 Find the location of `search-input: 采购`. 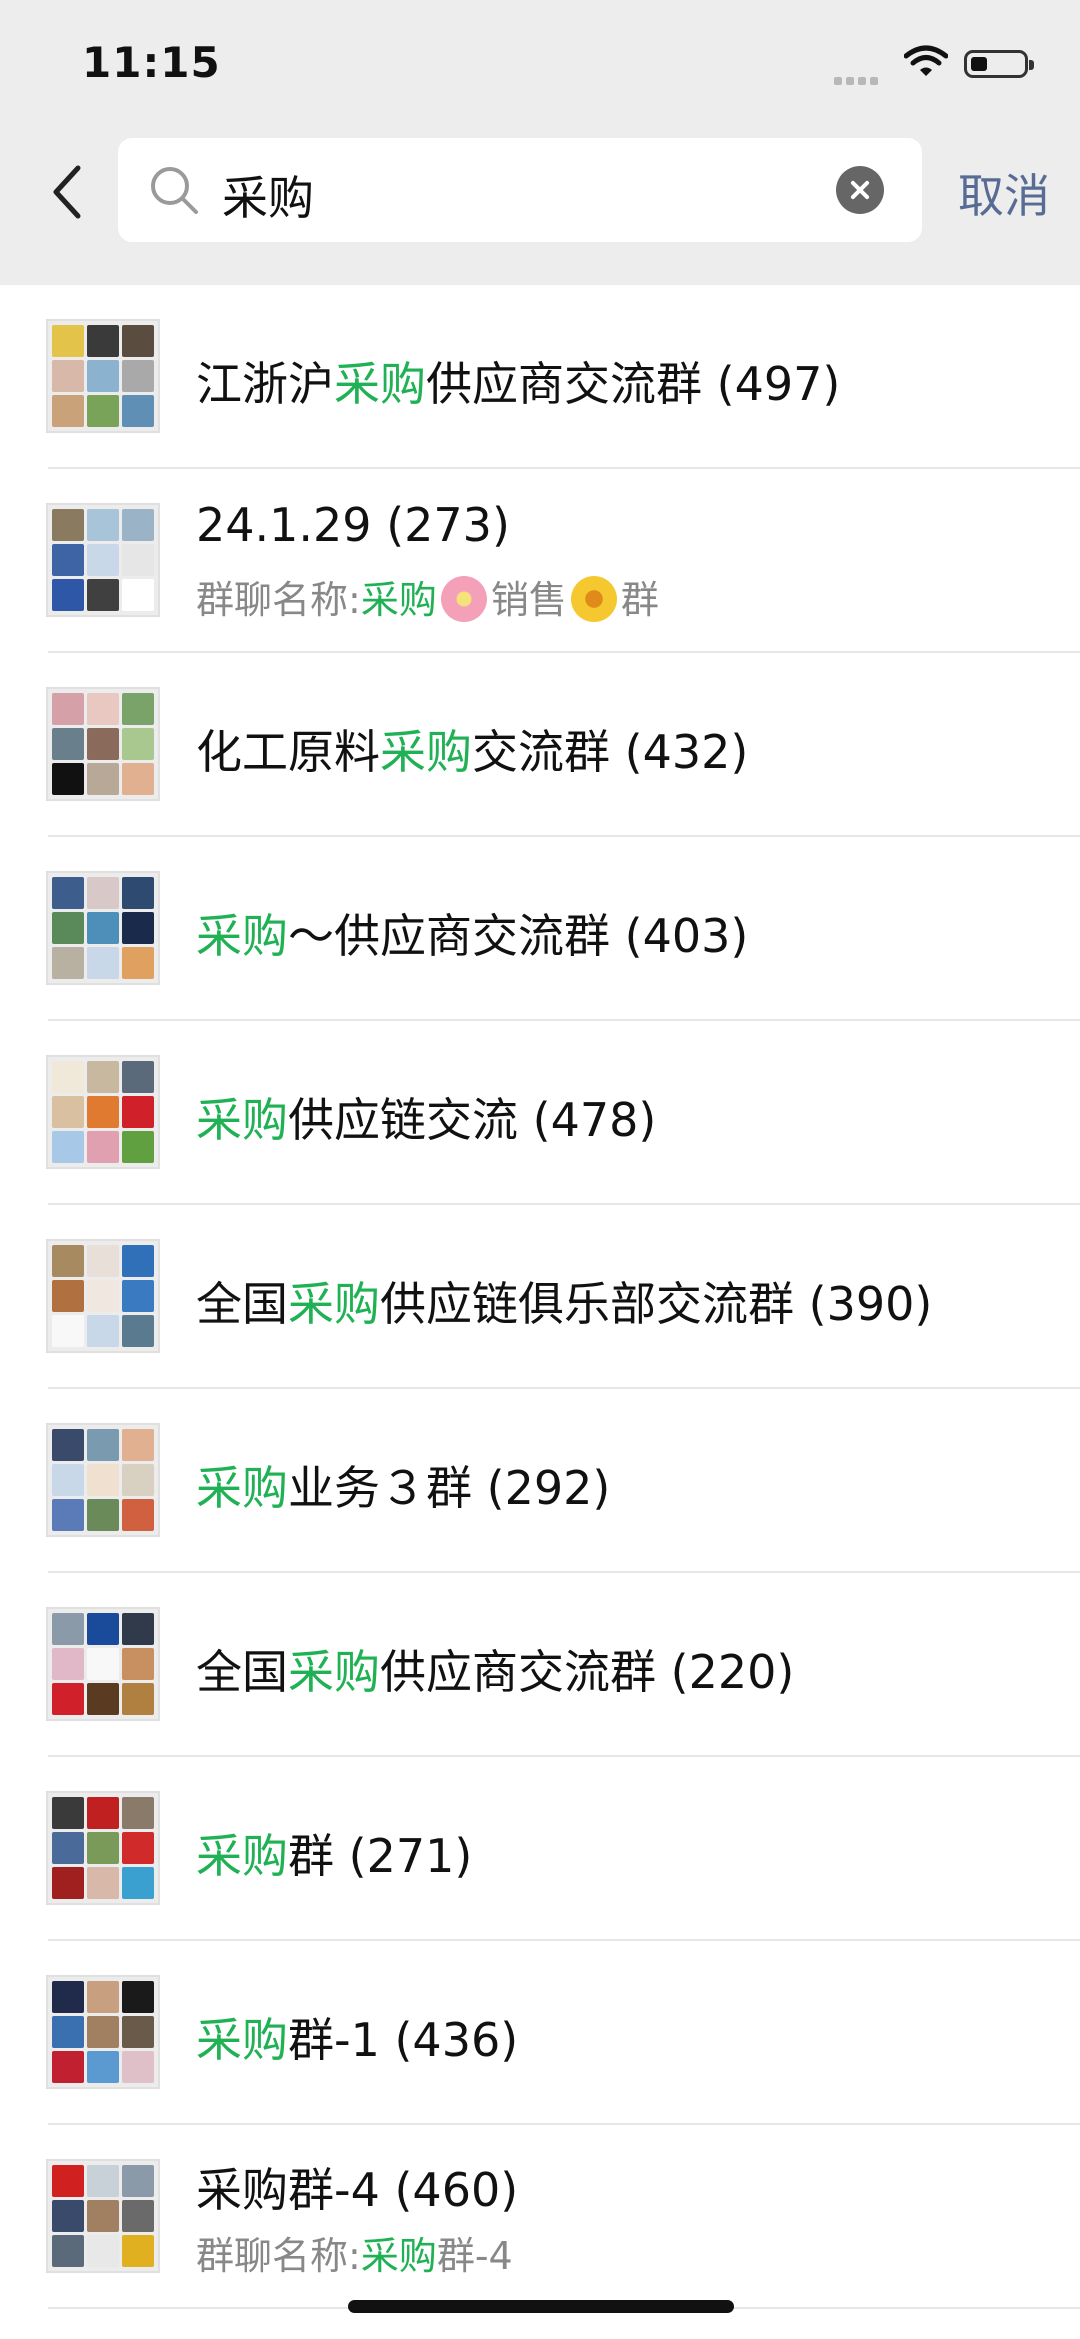

search-input: 采购 is located at coordinates (522, 195).